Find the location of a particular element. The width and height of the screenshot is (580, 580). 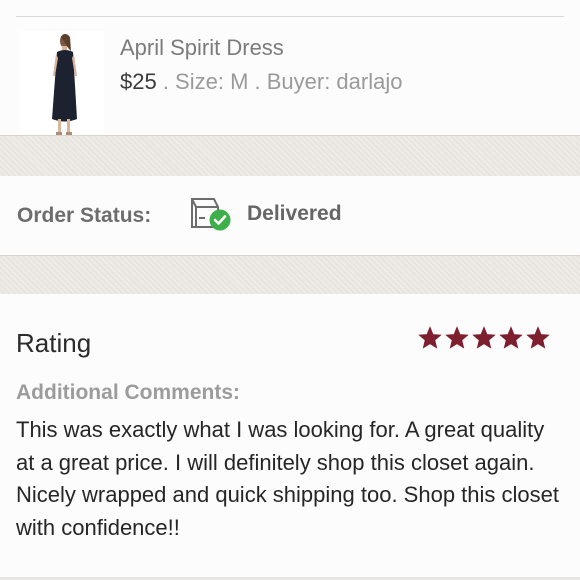

star-rating is located at coordinates (484, 338).